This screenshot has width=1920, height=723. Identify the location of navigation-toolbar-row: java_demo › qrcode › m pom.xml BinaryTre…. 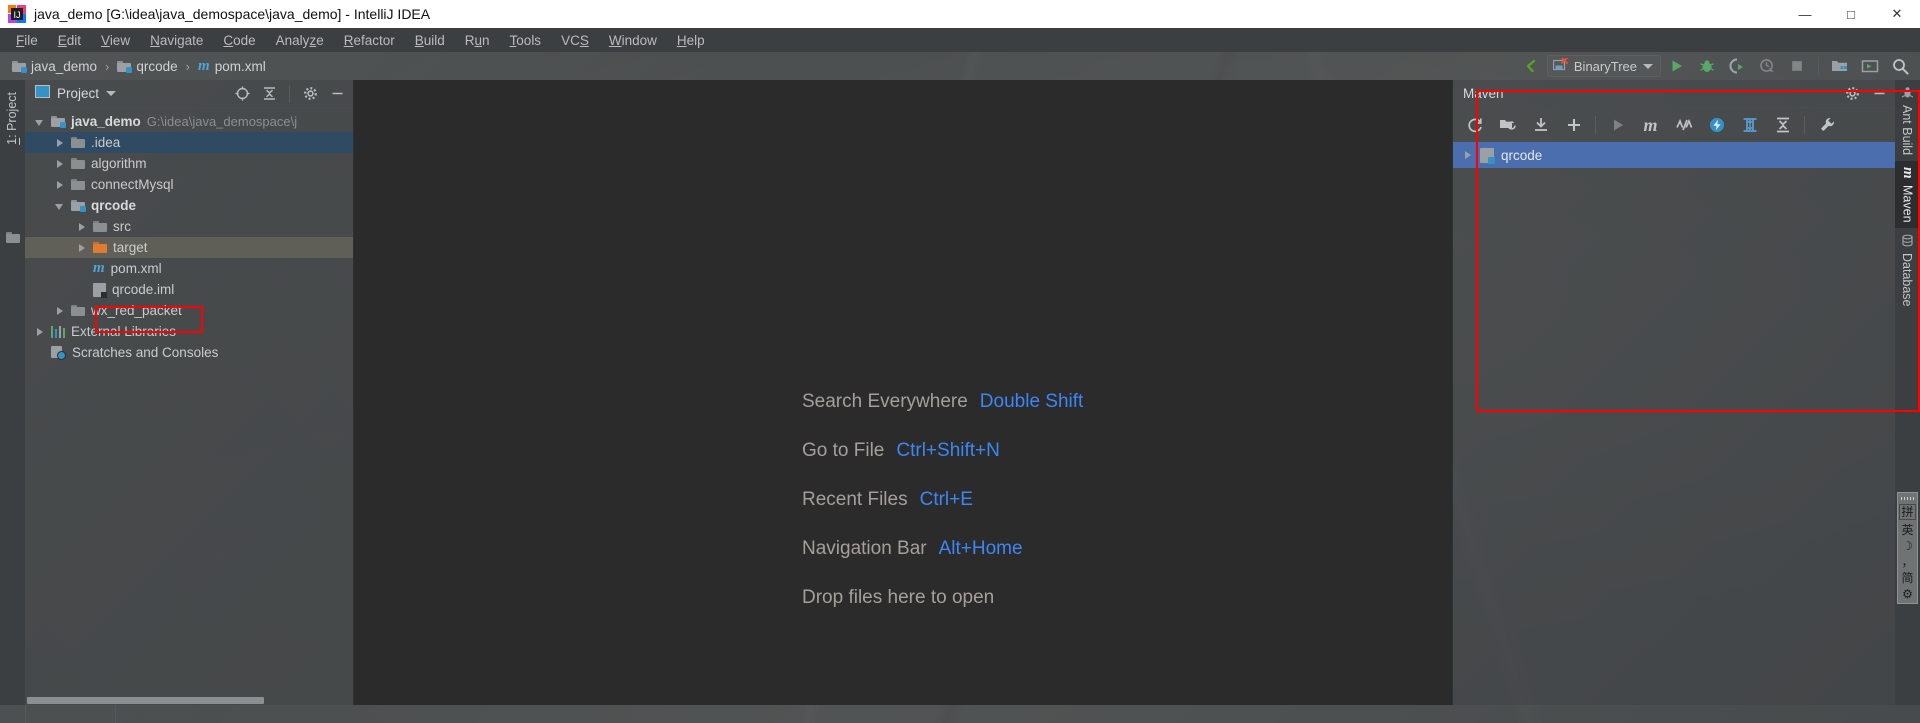
(960, 66).